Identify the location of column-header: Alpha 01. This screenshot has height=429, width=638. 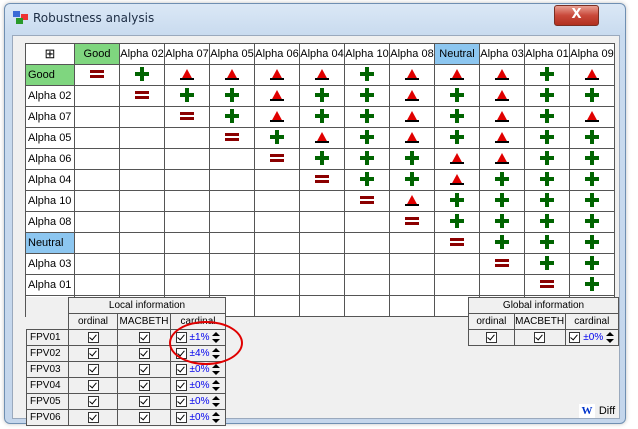
(547, 54).